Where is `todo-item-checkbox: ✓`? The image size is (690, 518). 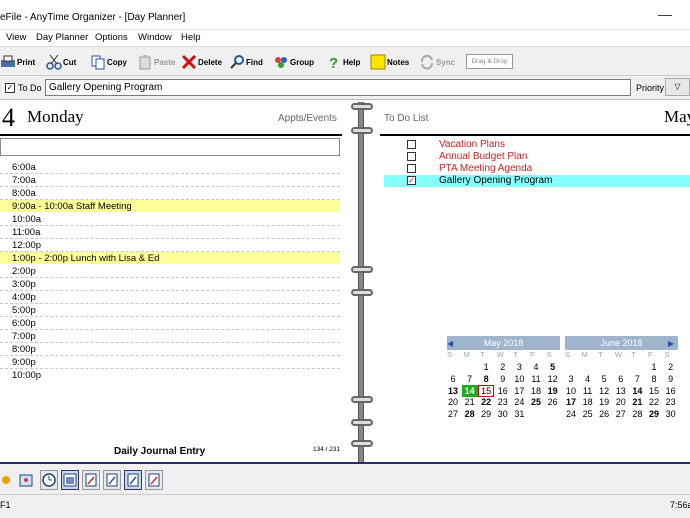
todo-item-checkbox: ✓ is located at coordinates (411, 180).